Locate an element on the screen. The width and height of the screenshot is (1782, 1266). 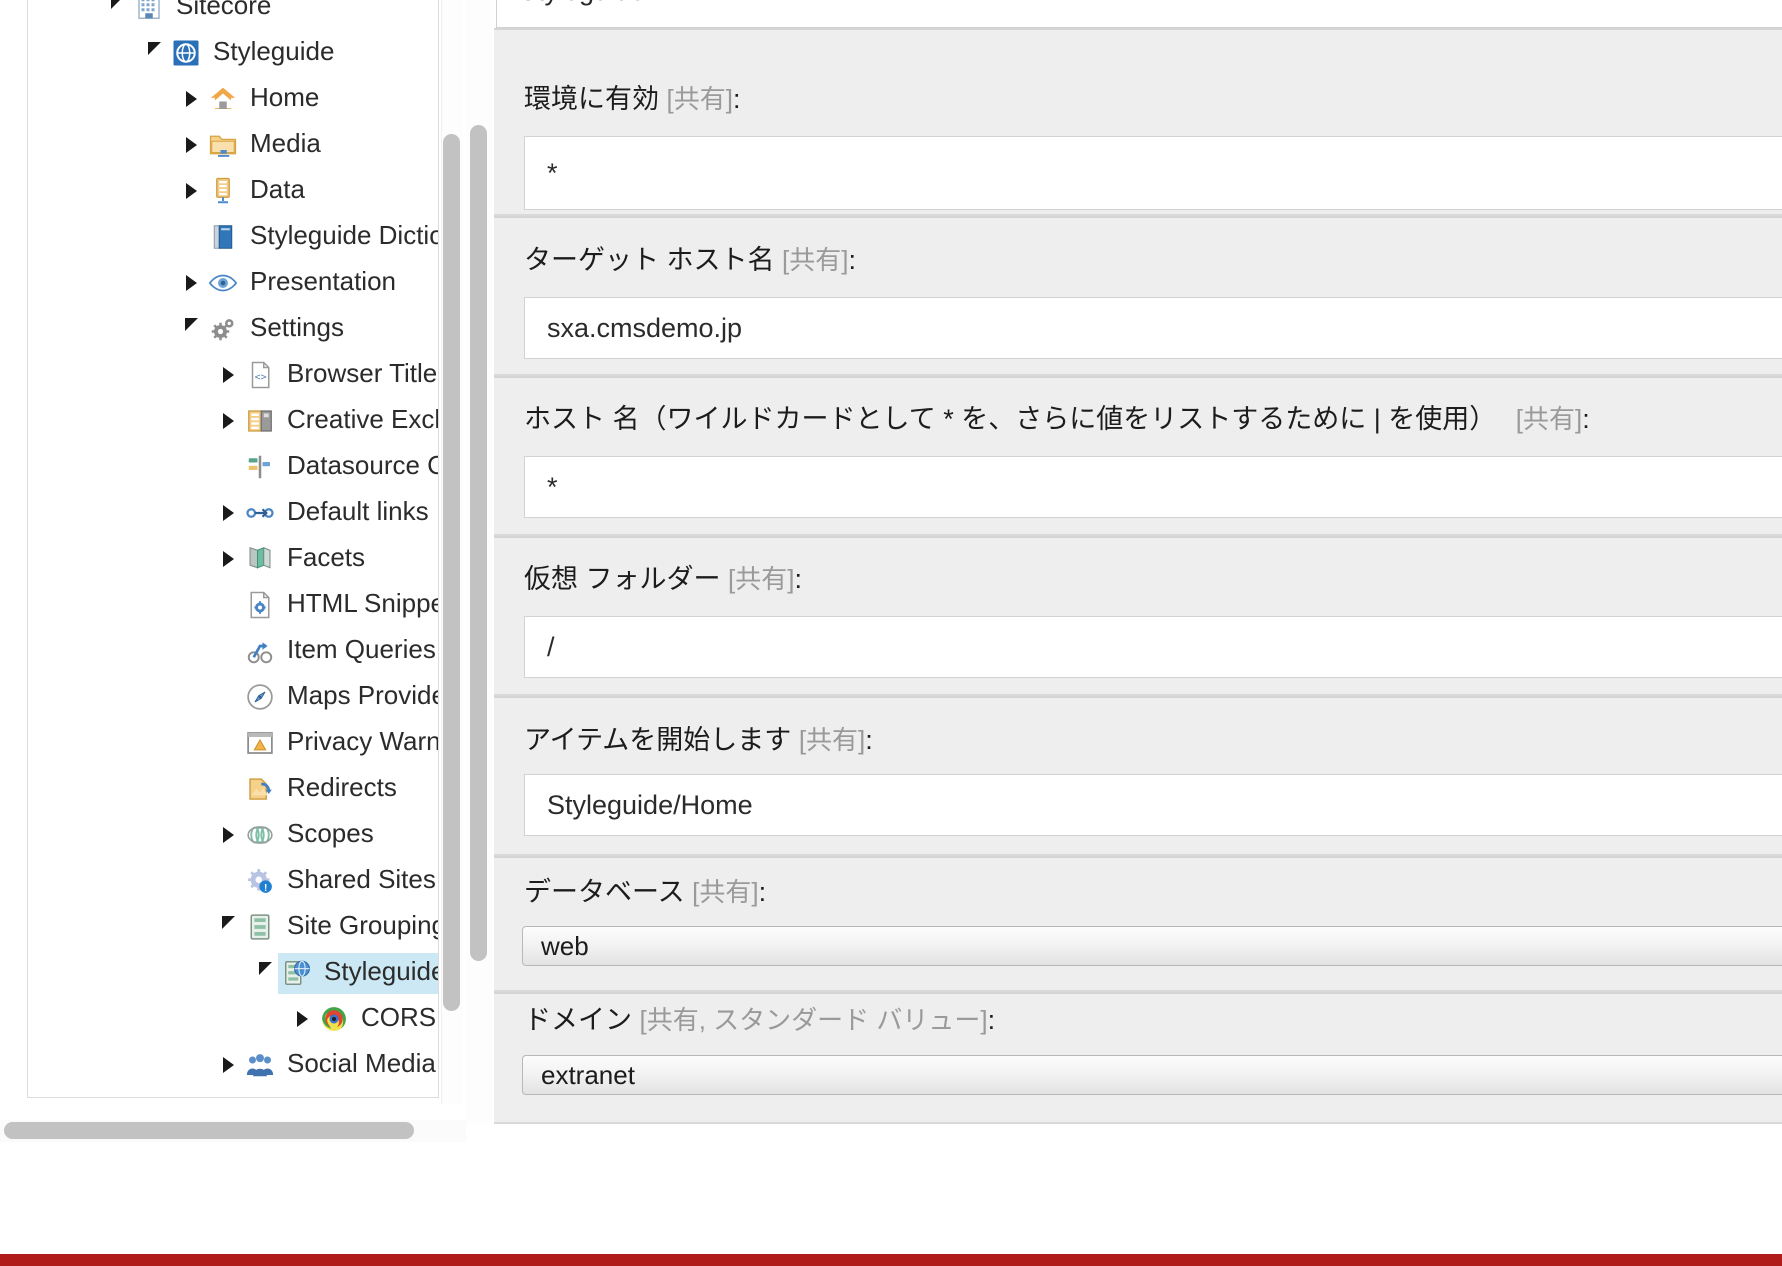
tree-item-content: Default links is located at coordinates (339, 513).